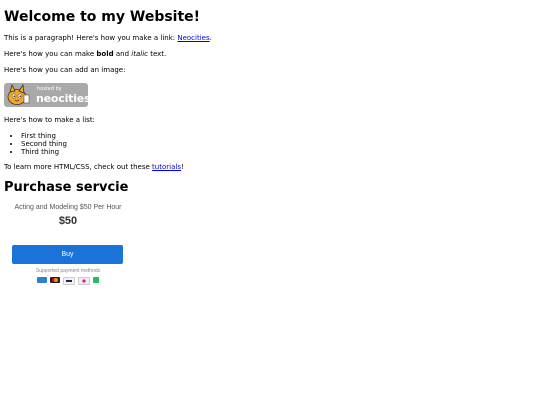 The image size is (540, 414). Describe the element at coordinates (49, 120) in the screenshot. I see `list-intro: Here's how to make a list:` at that location.